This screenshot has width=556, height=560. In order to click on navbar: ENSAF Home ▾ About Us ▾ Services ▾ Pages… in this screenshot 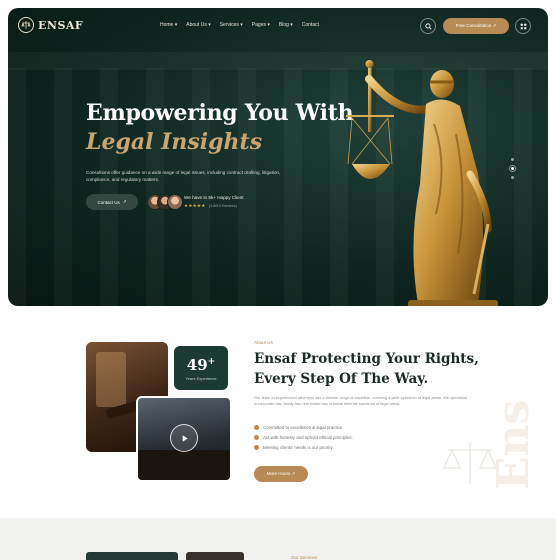, I will do `click(278, 26)`.